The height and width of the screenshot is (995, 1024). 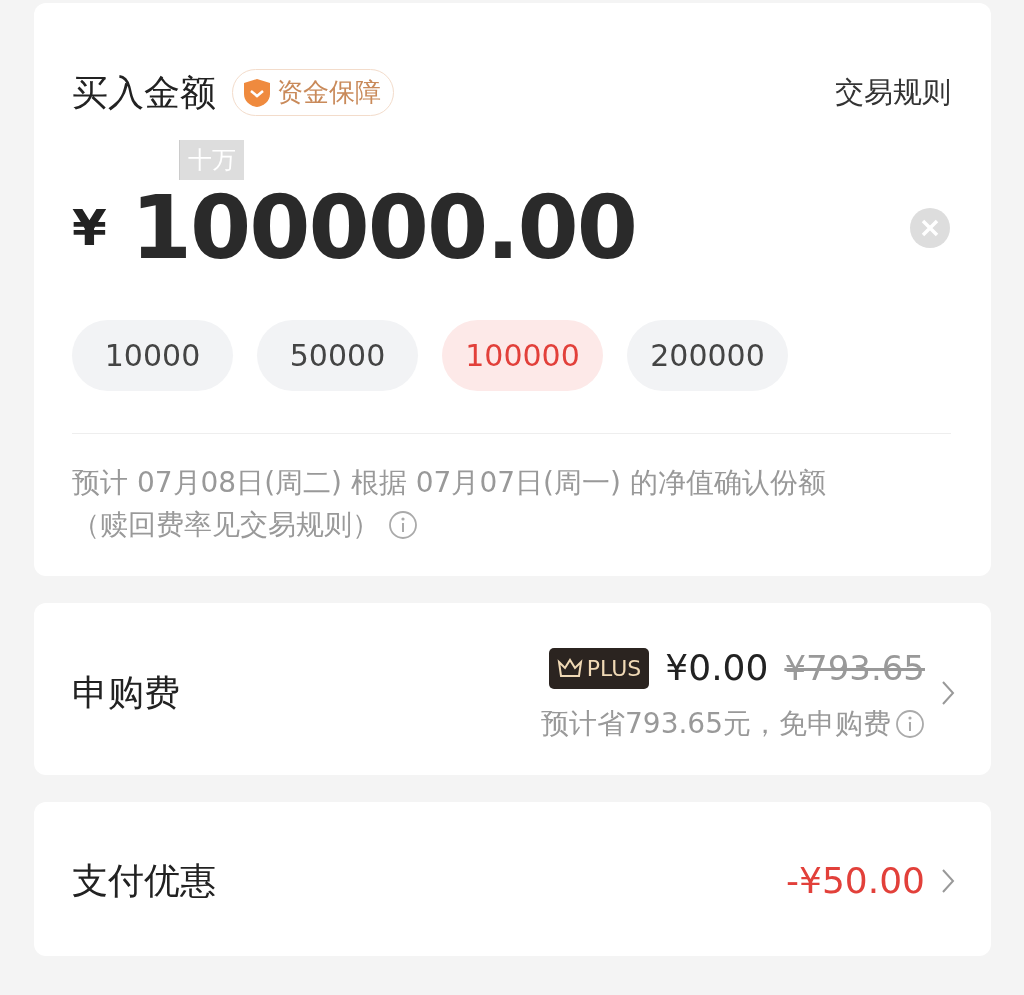 What do you see at coordinates (449, 483) in the screenshot?
I see `confirm-note: 预计 07月08日(周二) 根据 07月07日(周一) 的净值确认份额` at bounding box center [449, 483].